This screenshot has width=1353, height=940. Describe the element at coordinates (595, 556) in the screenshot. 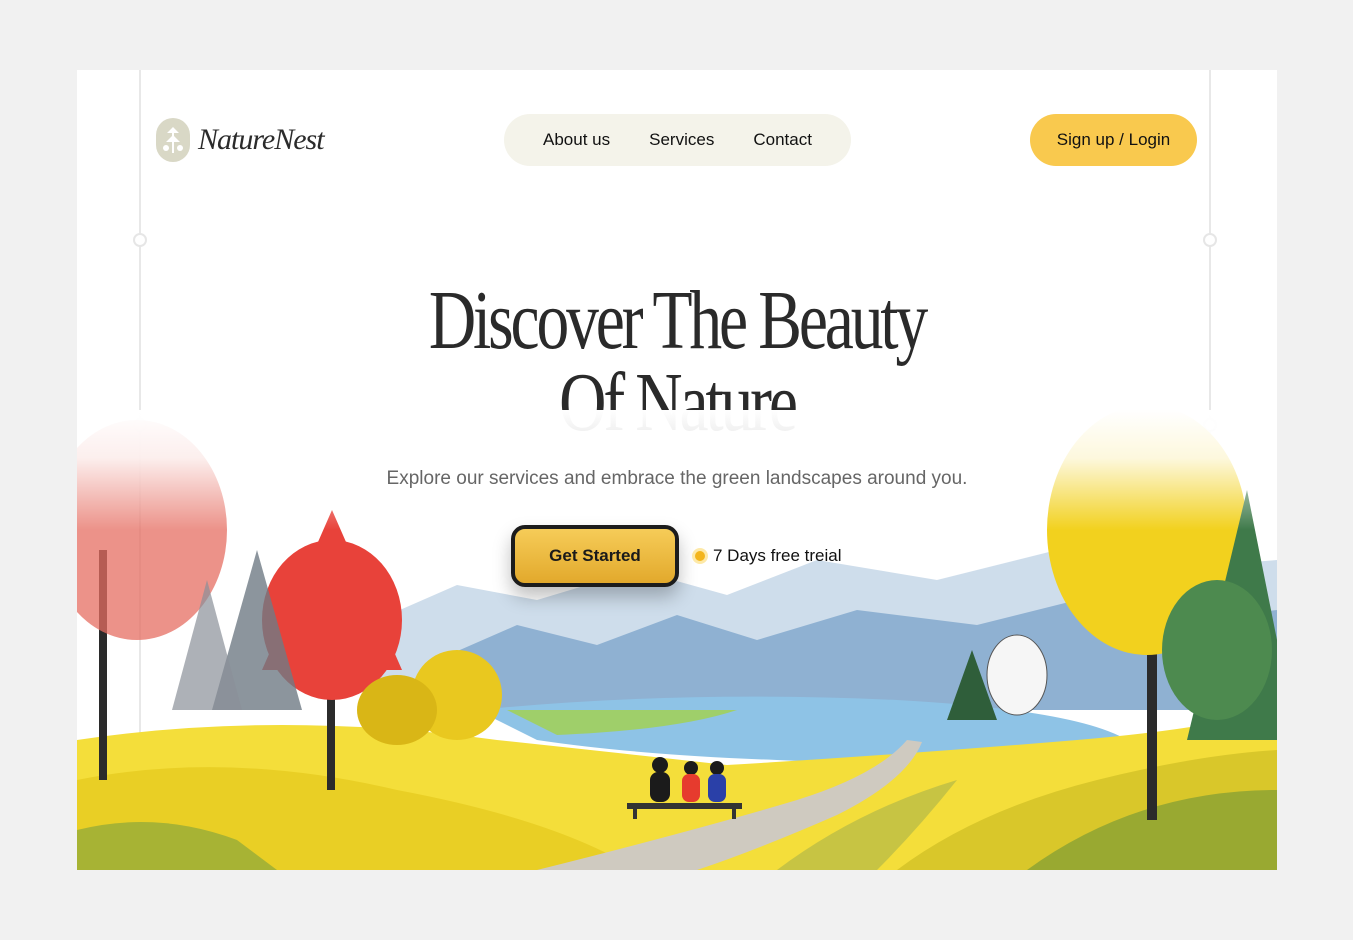

I see `get-started-button: Get Started` at that location.